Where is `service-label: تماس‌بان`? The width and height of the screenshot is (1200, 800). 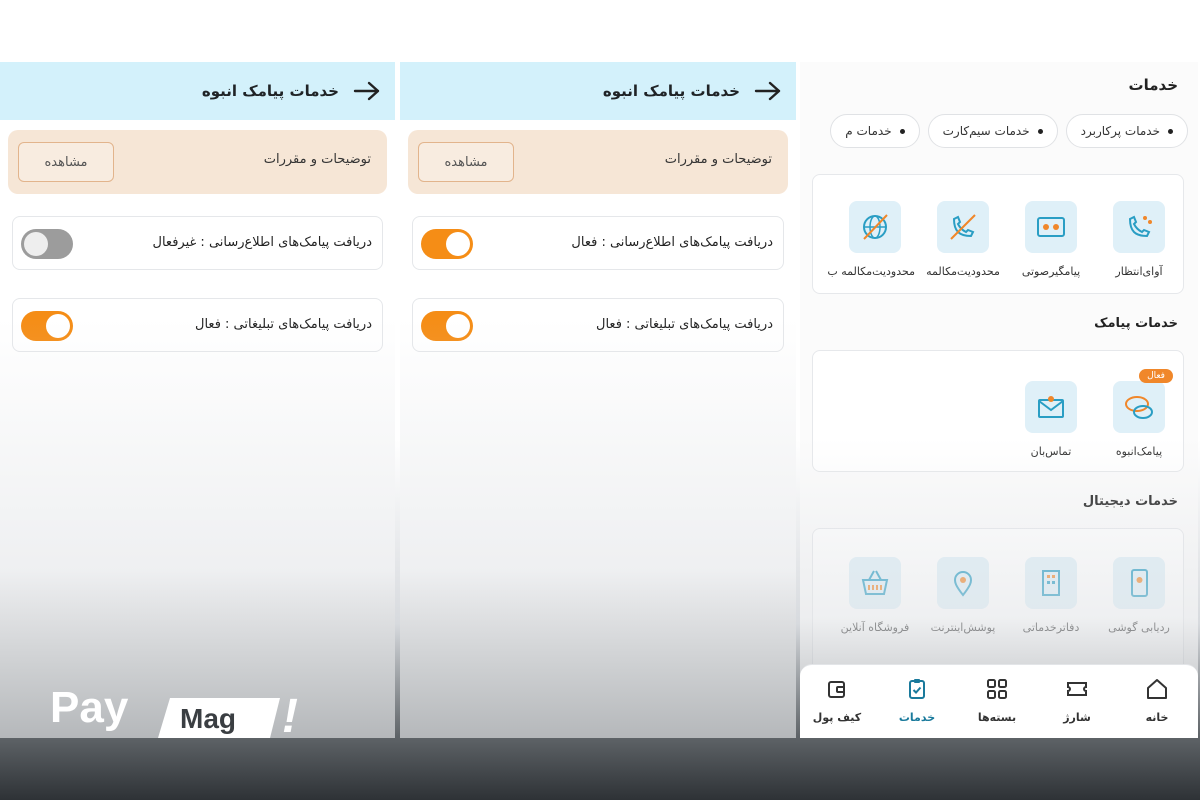 service-label: تماس‌بان is located at coordinates (1051, 451).